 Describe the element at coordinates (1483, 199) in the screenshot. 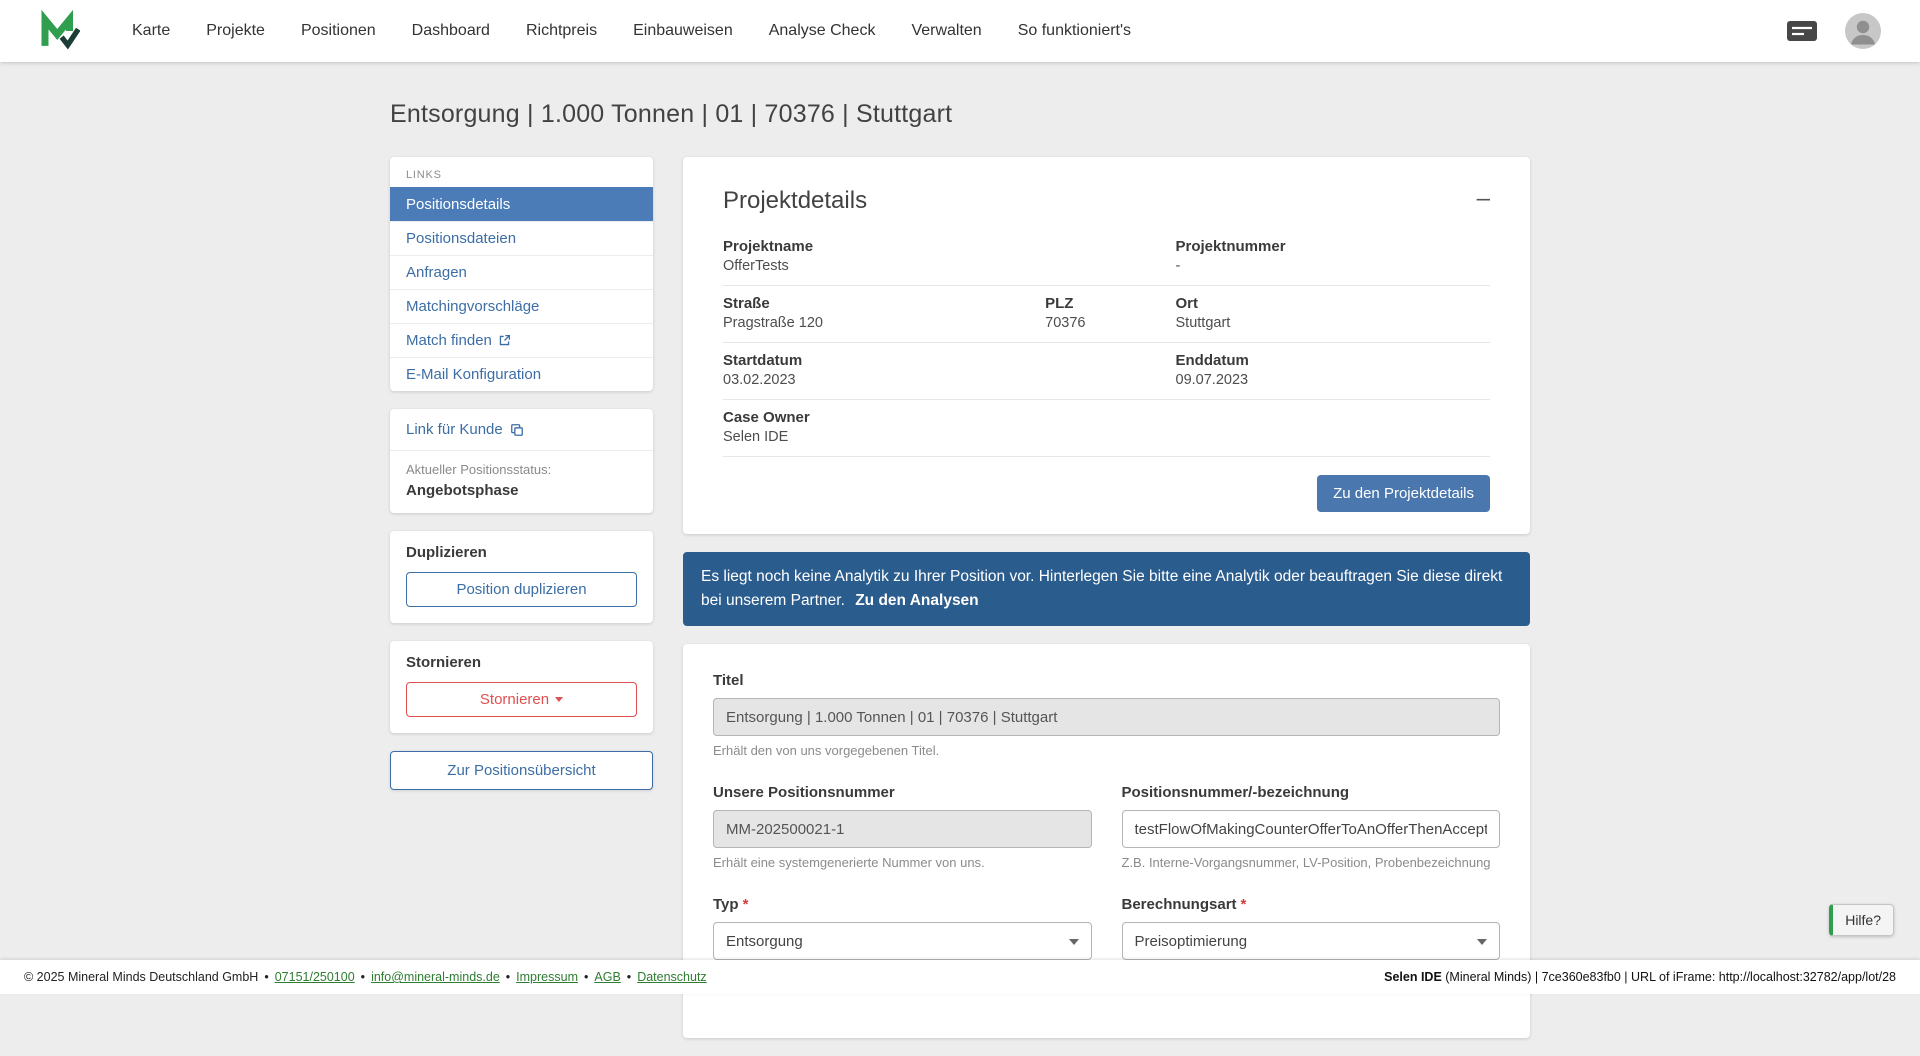

I see `collapse-button: –` at that location.